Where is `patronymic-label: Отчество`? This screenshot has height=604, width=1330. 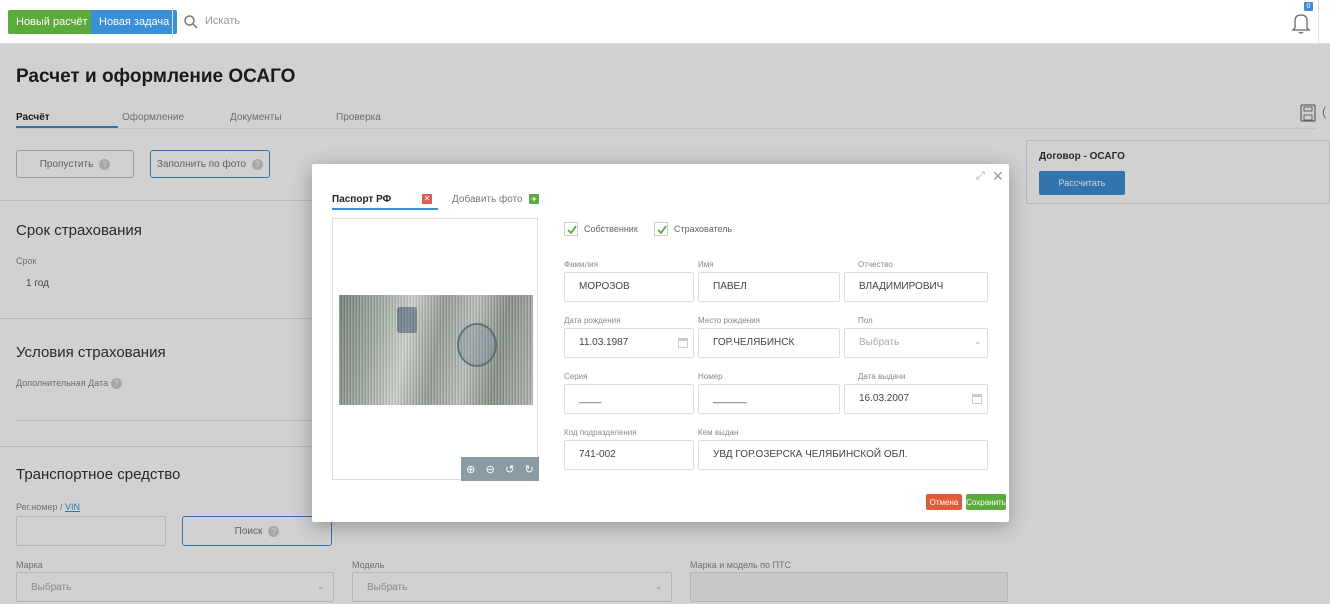
patronymic-label: Отчество is located at coordinates (875, 264).